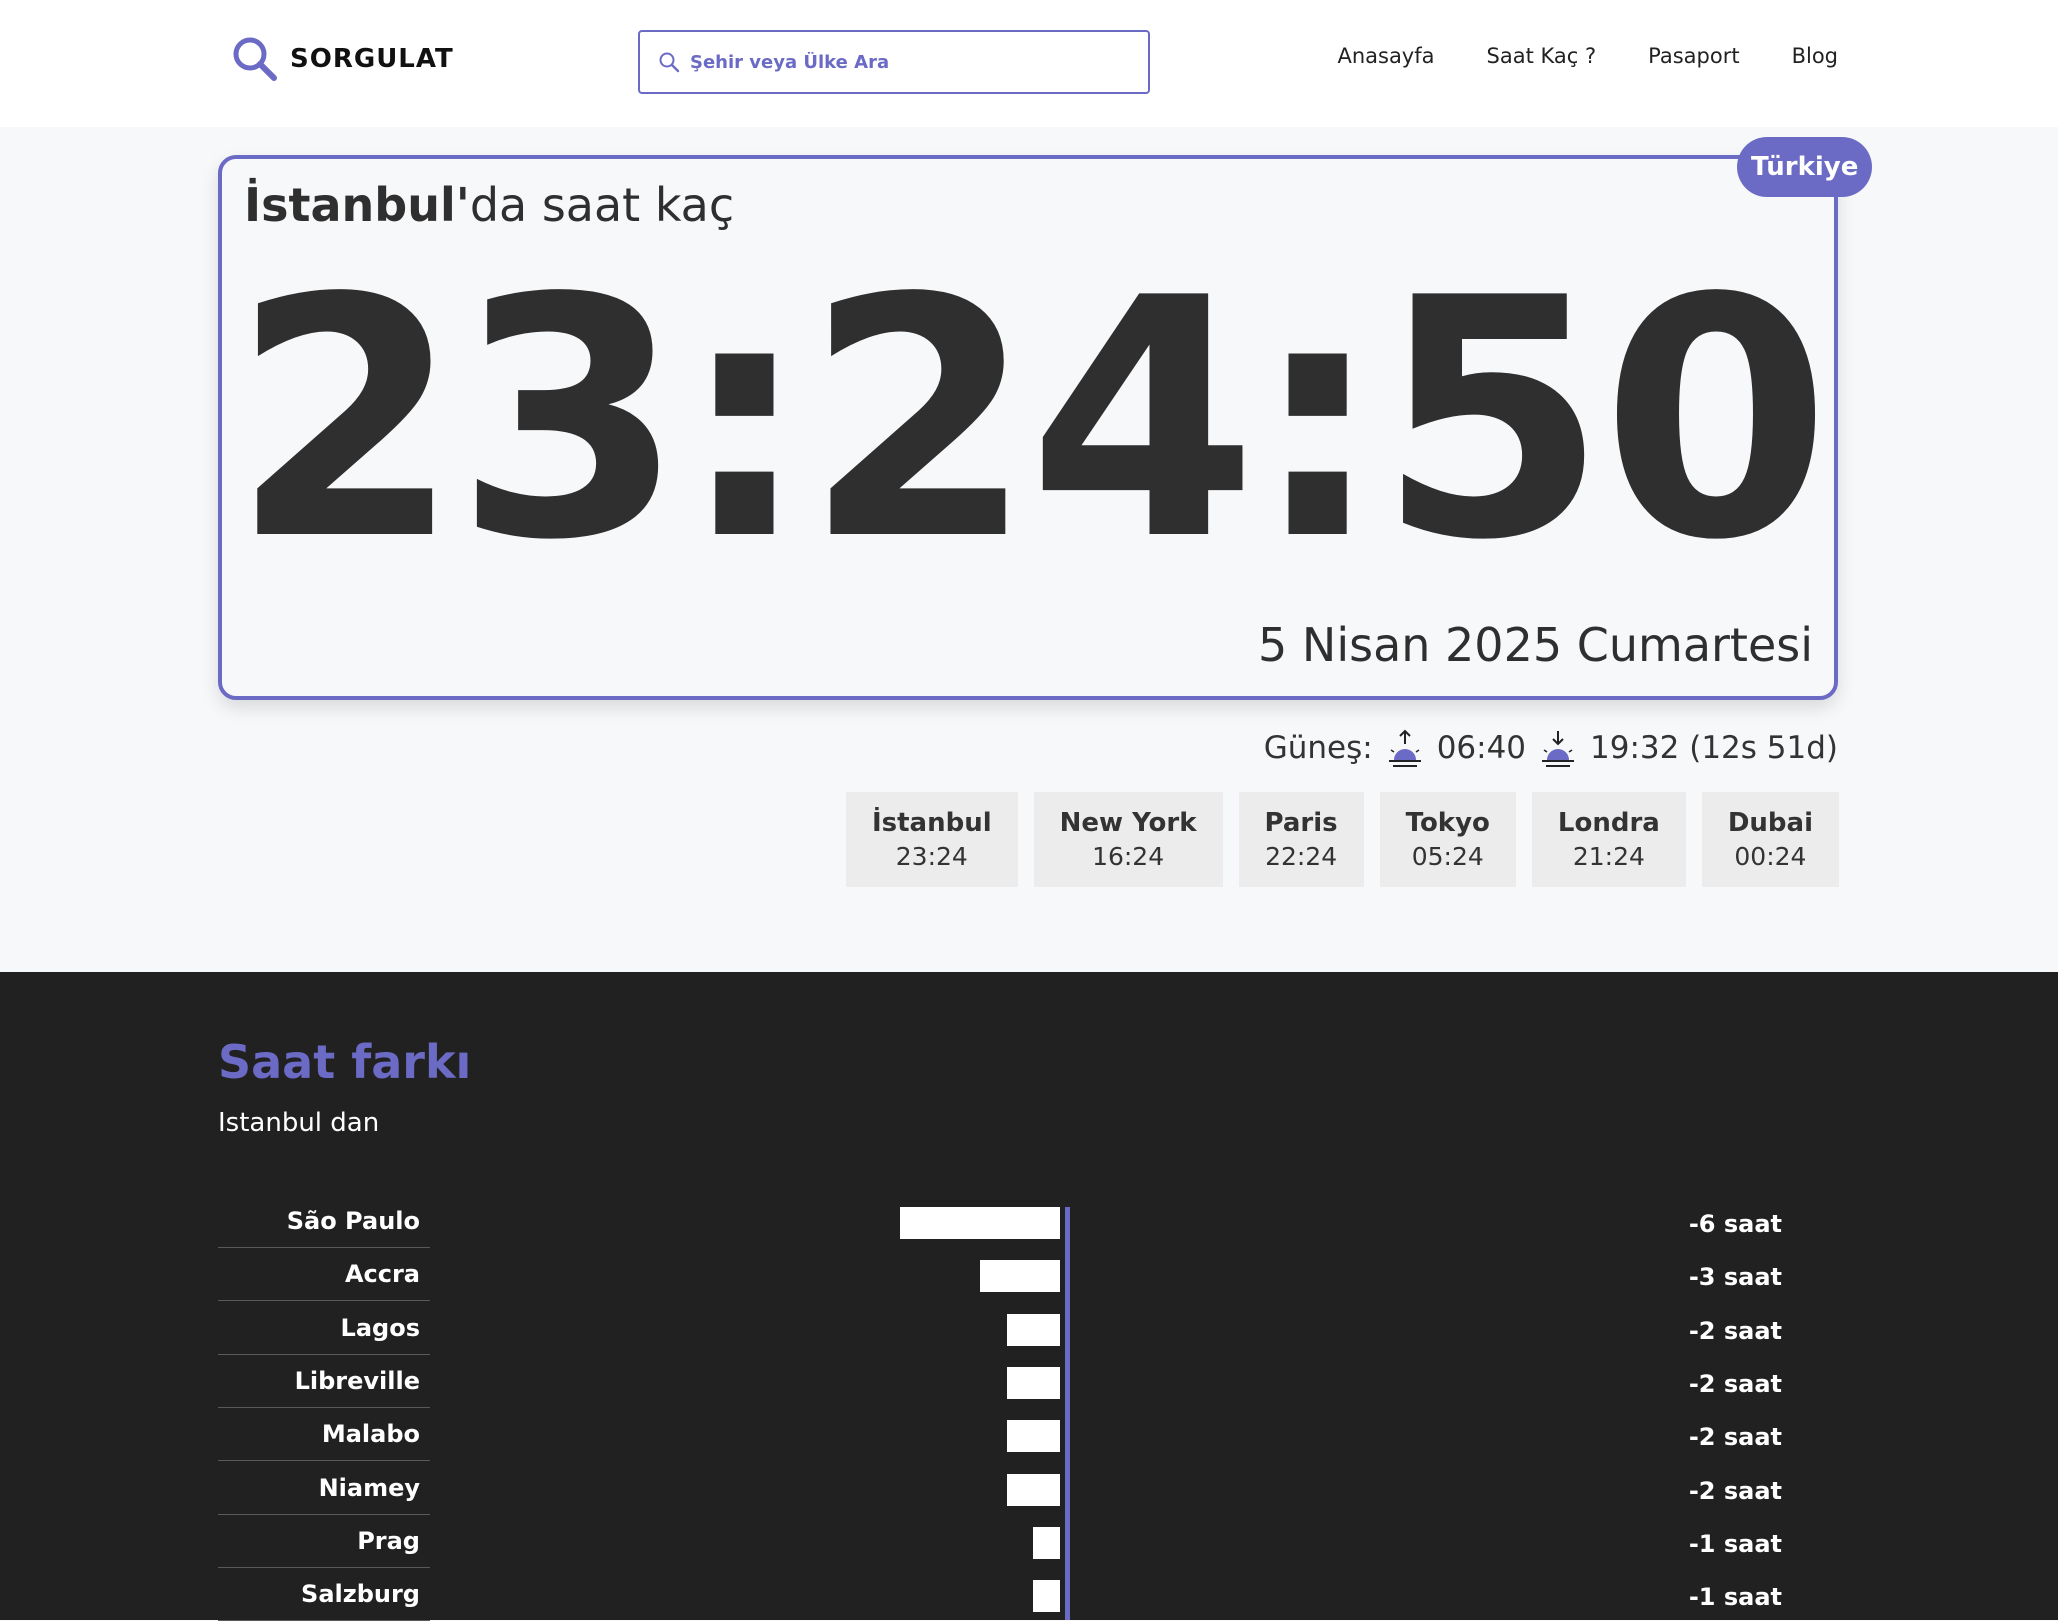  What do you see at coordinates (602, 205) in the screenshot?
I see `heading-suffix: da saat kaç` at bounding box center [602, 205].